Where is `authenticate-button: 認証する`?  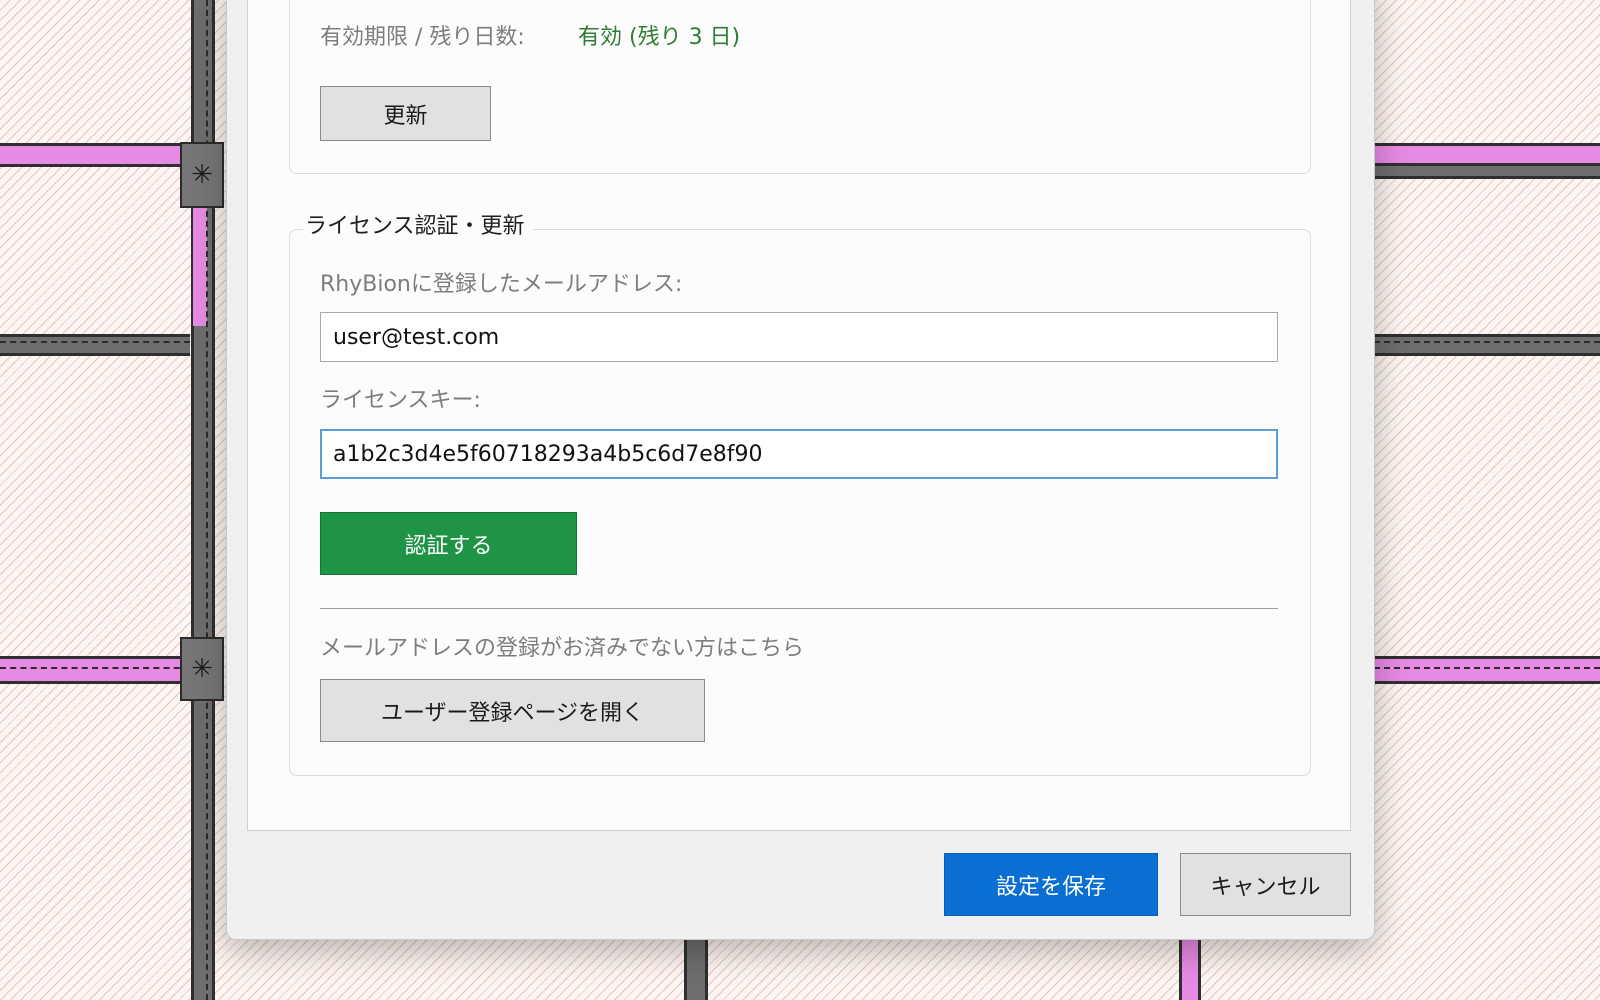
authenticate-button: 認証する is located at coordinates (448, 543).